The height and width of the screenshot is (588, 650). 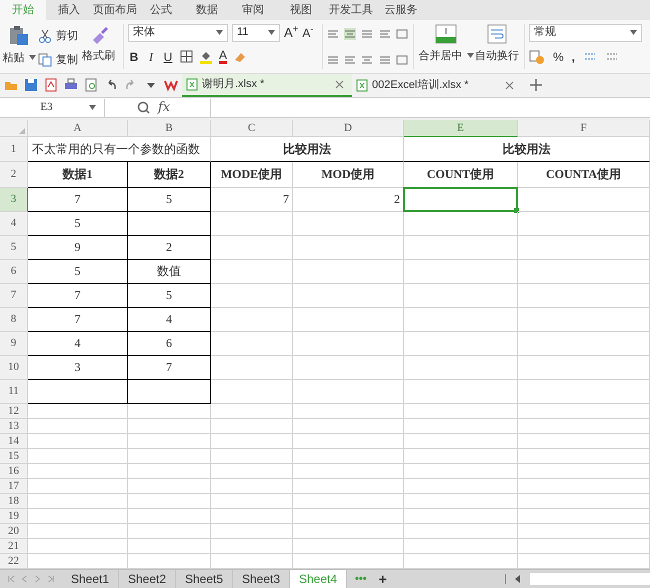 What do you see at coordinates (14, 501) in the screenshot?
I see `row-header: 18` at bounding box center [14, 501].